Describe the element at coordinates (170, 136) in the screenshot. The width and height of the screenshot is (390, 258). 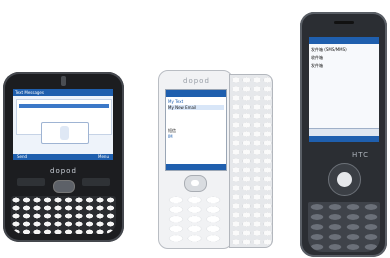
I see `phone2-text-4: IM` at that location.